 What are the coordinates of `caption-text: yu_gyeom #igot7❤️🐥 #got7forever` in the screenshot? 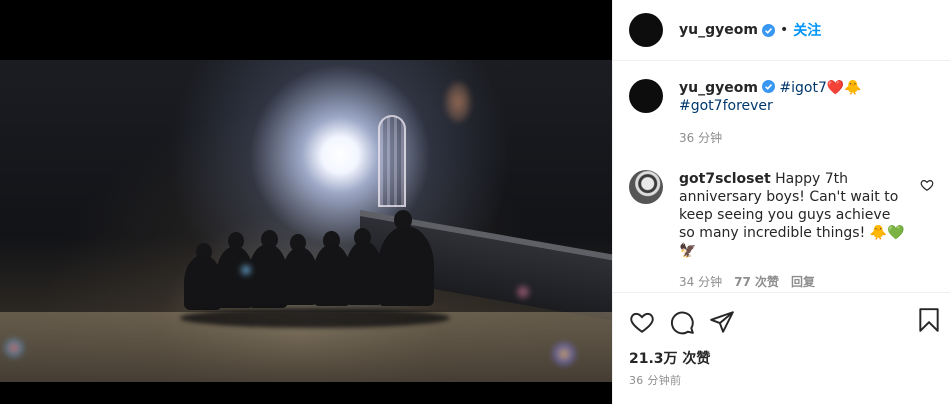 It's located at (794, 97).